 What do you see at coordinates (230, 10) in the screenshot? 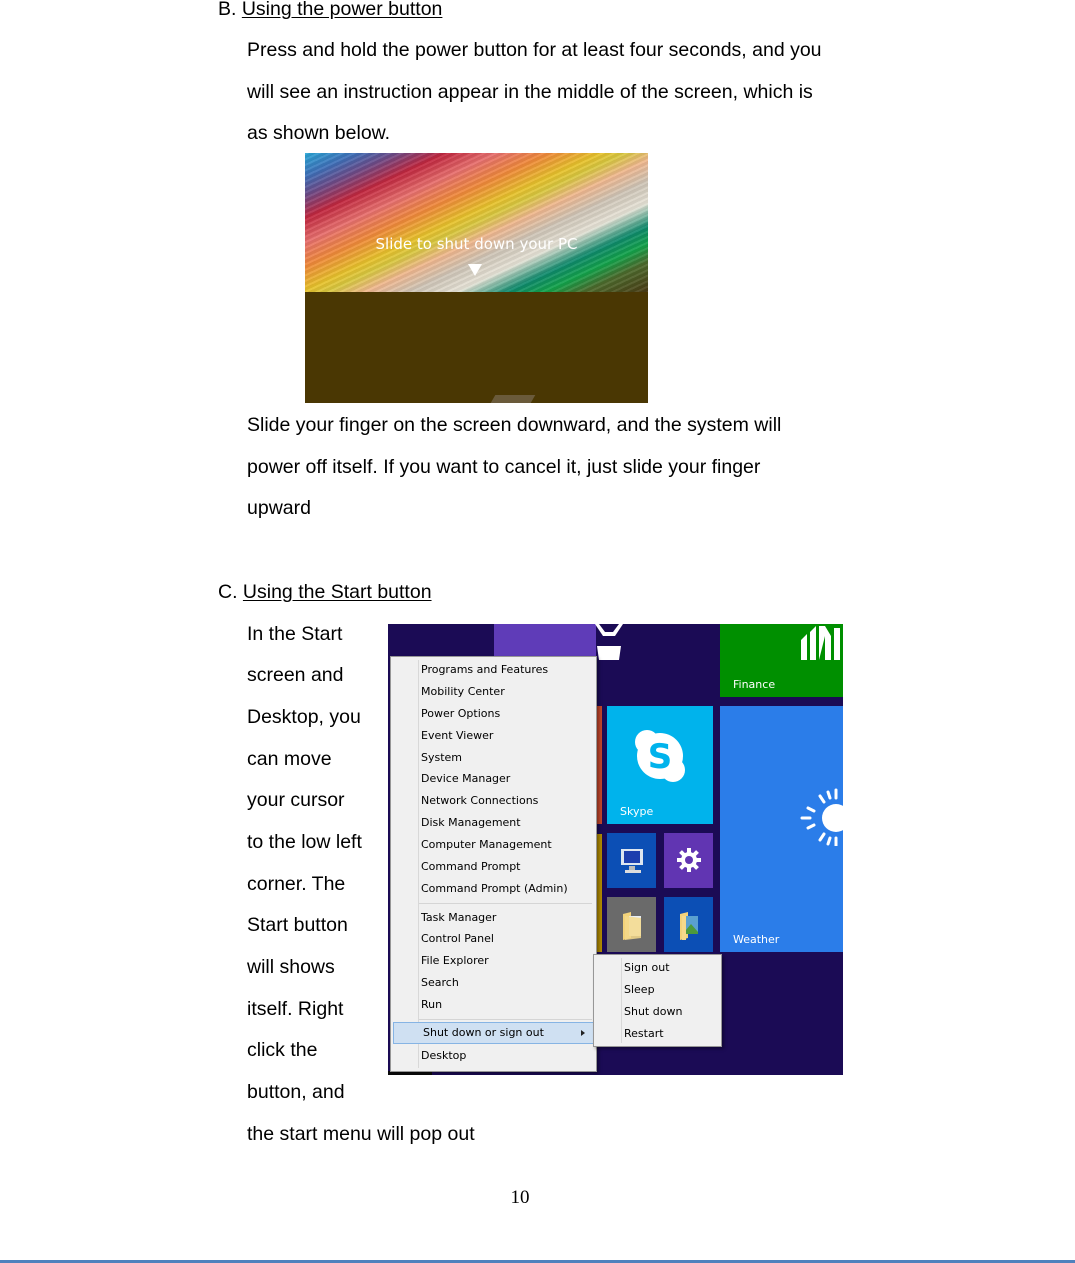
I see `section-b-prefix: B.` at bounding box center [230, 10].